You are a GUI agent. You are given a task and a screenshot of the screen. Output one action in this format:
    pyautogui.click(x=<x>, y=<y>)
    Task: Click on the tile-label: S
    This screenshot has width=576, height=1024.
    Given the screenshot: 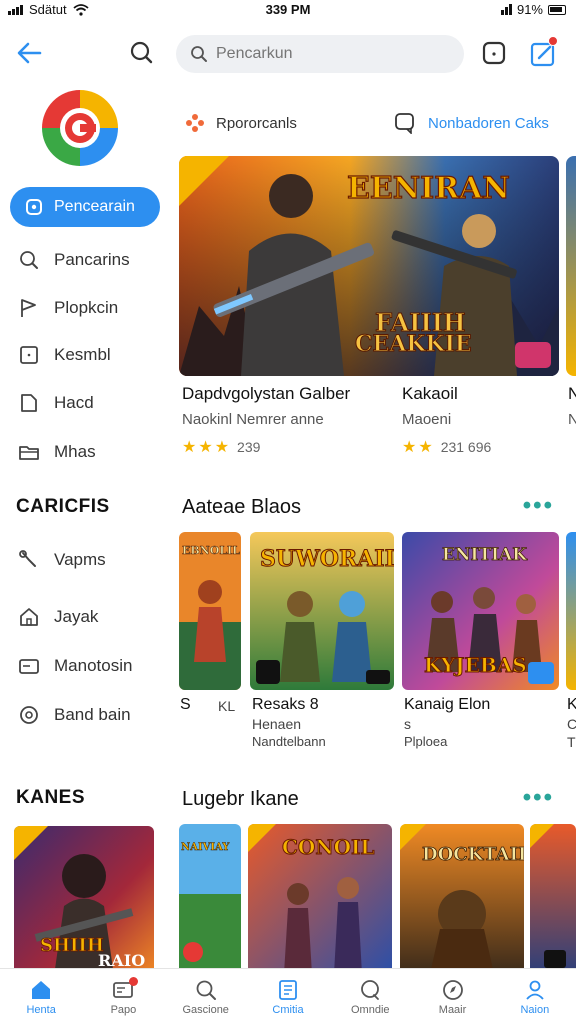 What is the action you would take?
    pyautogui.click(x=185, y=704)
    